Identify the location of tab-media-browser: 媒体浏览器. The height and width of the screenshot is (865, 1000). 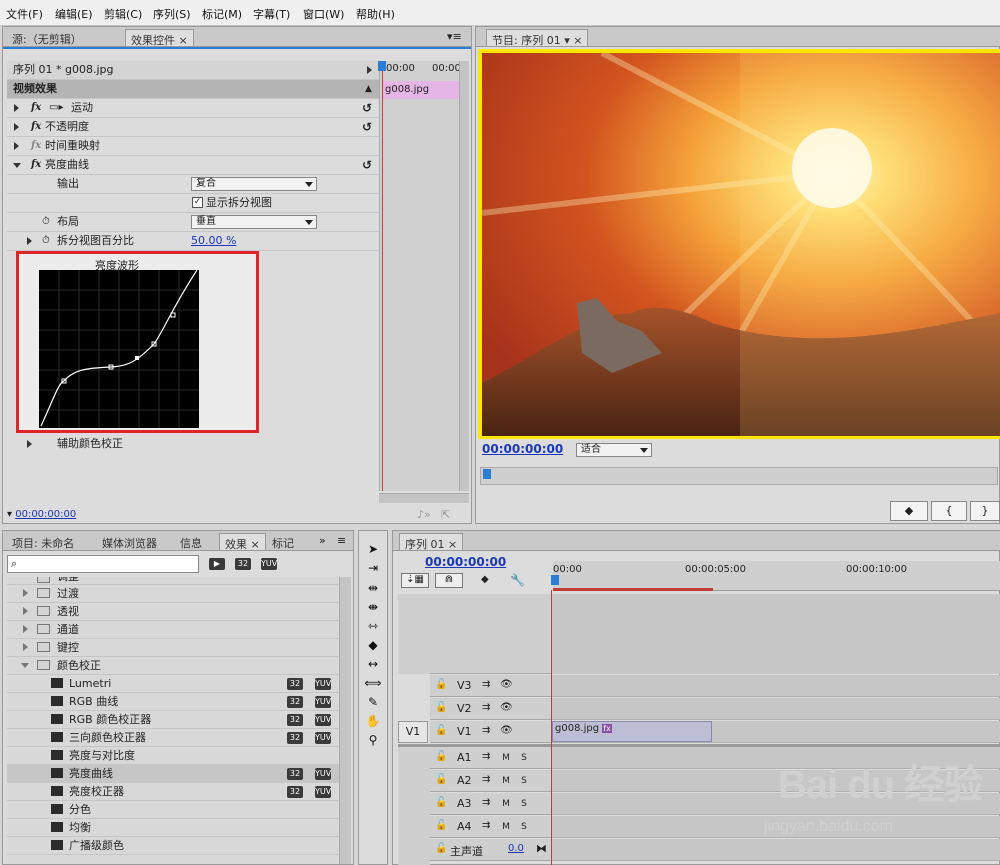
(129, 541).